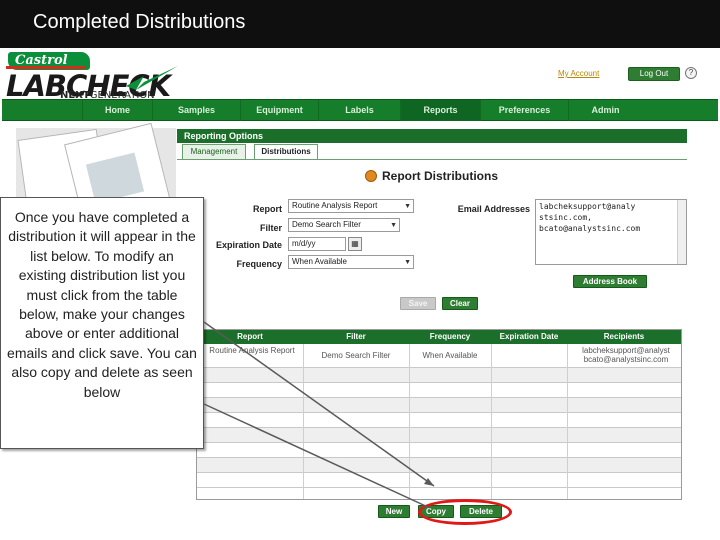 The width and height of the screenshot is (720, 540). Describe the element at coordinates (248, 245) in the screenshot. I see `expiration-date-label: Expiration Date` at that location.